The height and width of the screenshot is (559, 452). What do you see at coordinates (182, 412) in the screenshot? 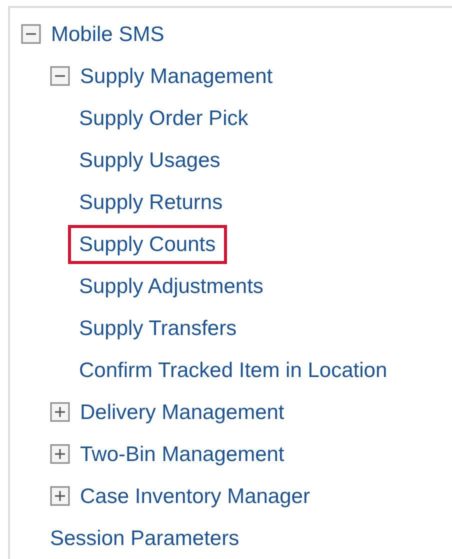
I see `tree-item-link: Delivery Management` at bounding box center [182, 412].